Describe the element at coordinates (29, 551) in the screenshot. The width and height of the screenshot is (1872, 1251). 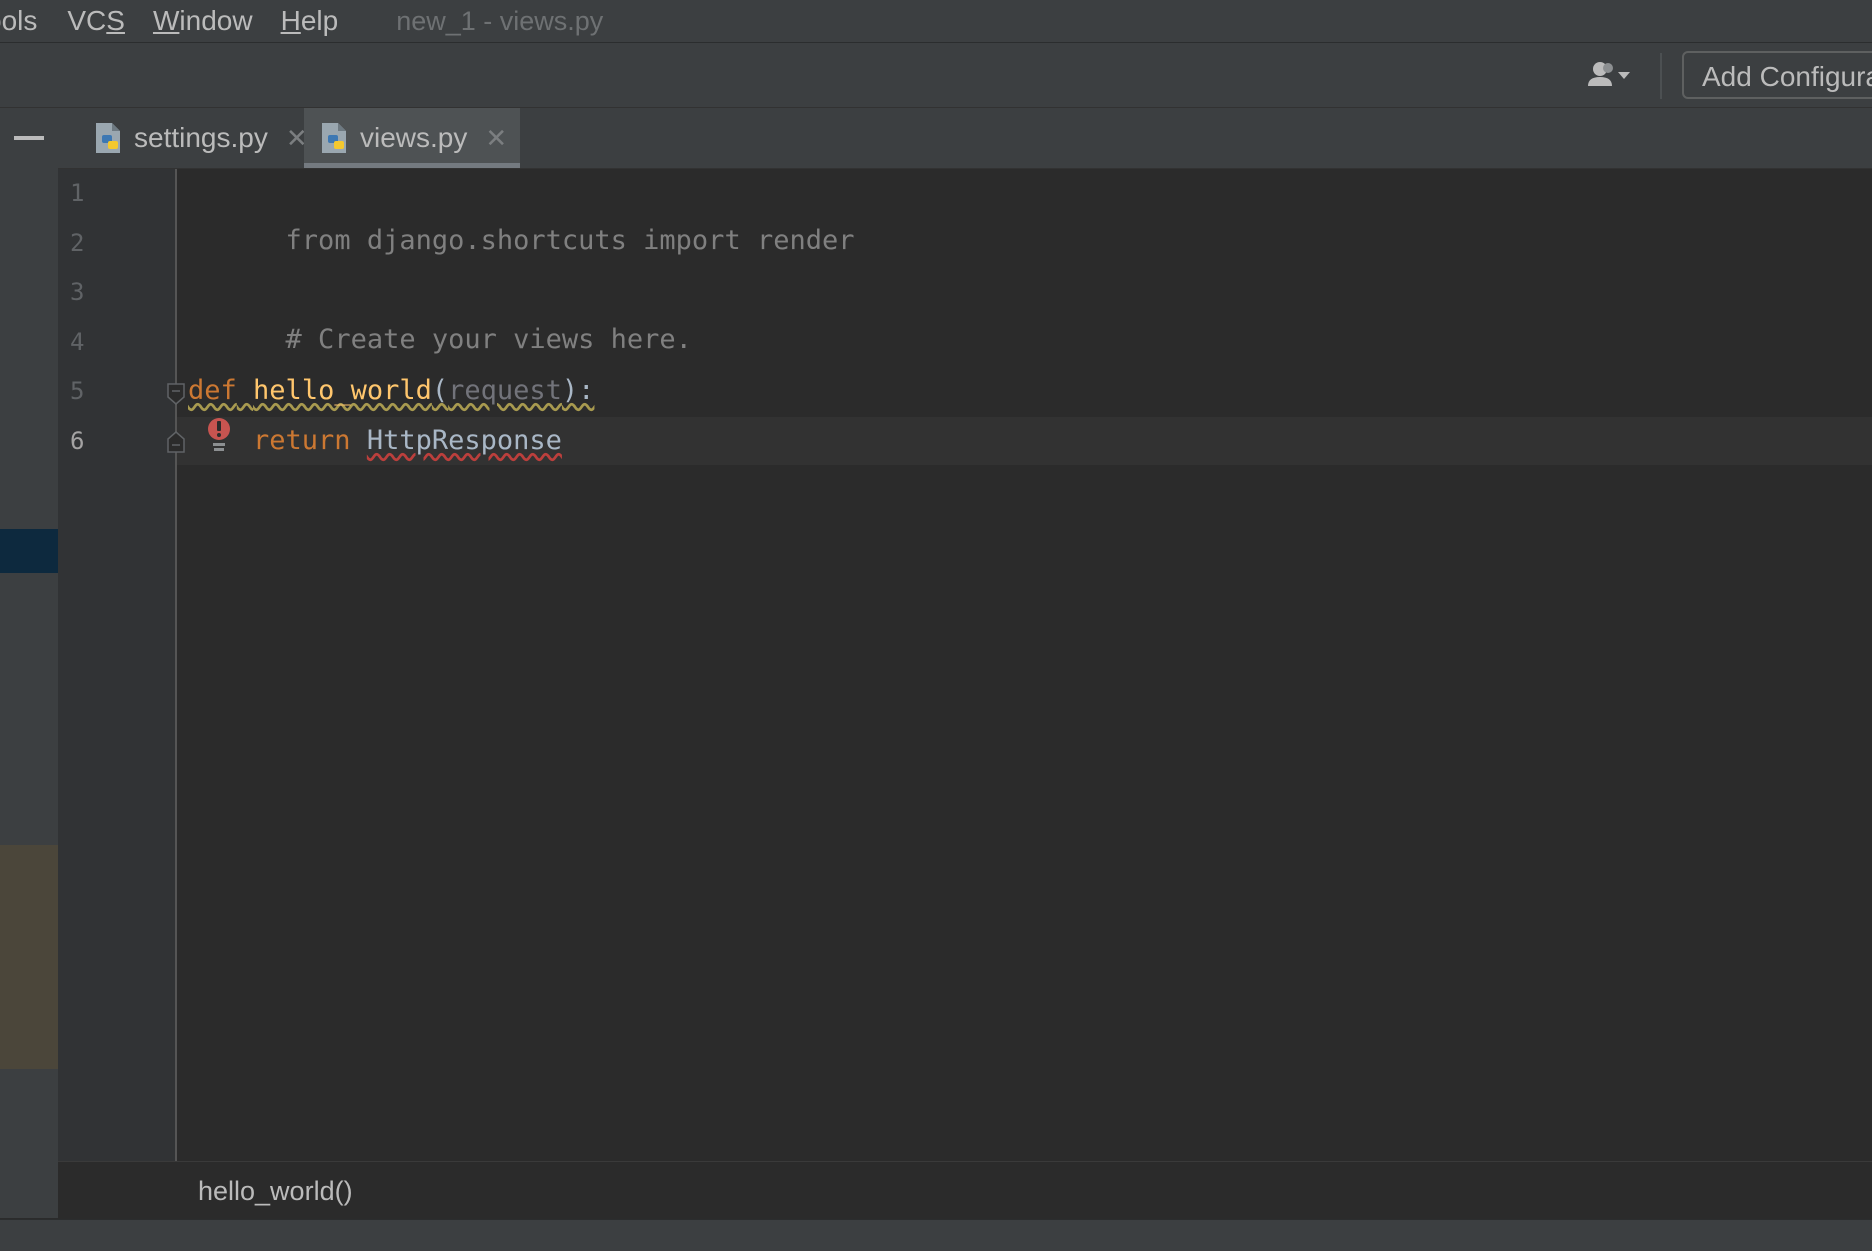
I see `project-tree-selection` at that location.